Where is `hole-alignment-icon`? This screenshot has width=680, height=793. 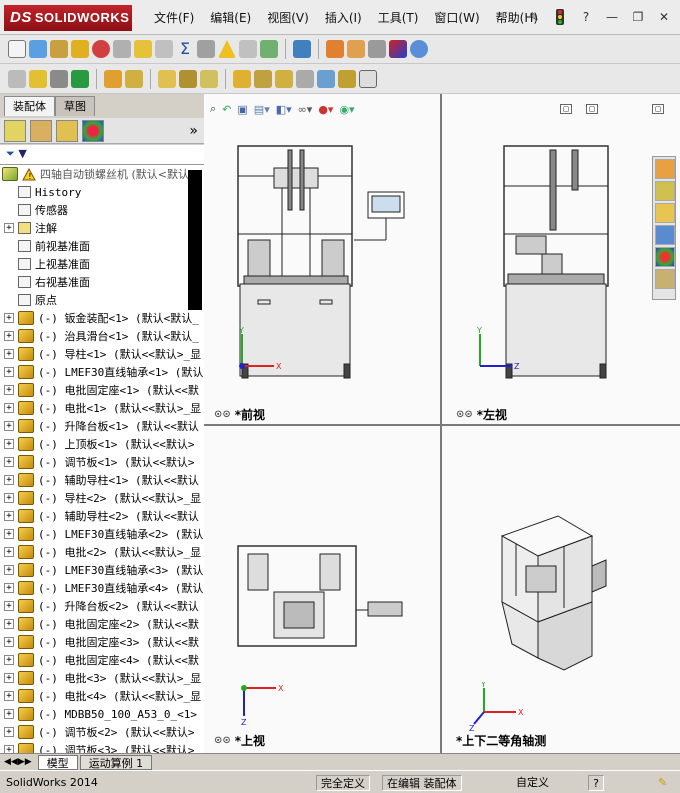 hole-alignment-icon is located at coordinates (269, 49).